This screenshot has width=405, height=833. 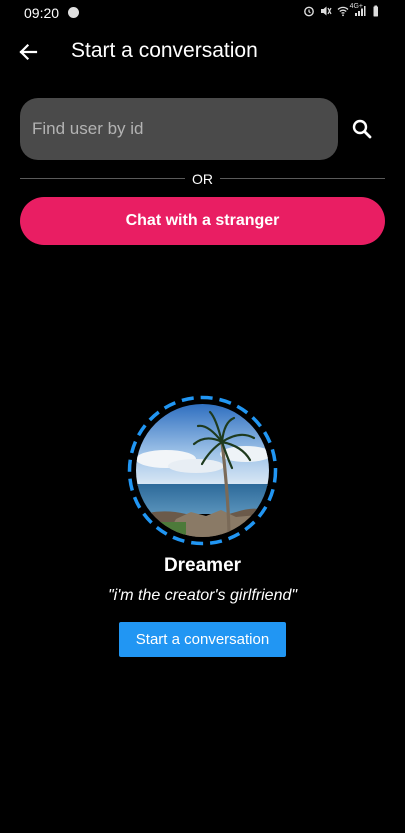 What do you see at coordinates (164, 50) in the screenshot?
I see `page-title: Start a conversation` at bounding box center [164, 50].